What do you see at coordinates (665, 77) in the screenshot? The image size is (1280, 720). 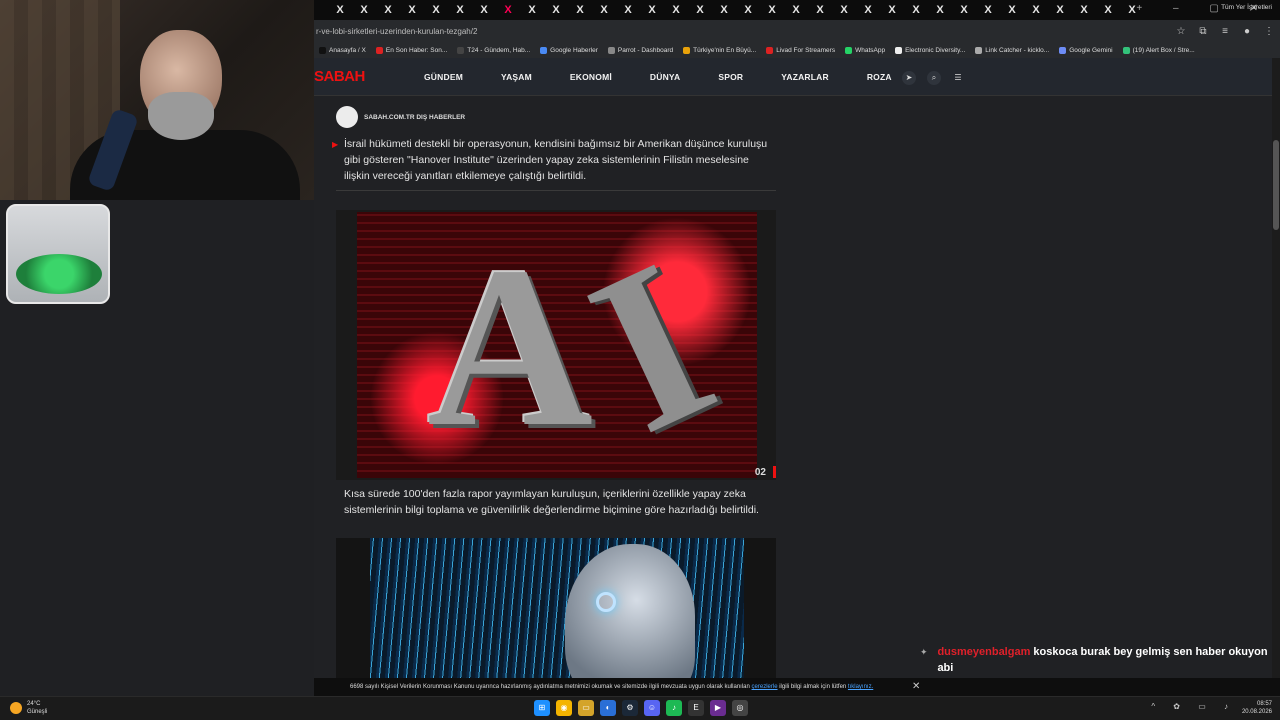 I see `nav-item: DÜNYA` at bounding box center [665, 77].